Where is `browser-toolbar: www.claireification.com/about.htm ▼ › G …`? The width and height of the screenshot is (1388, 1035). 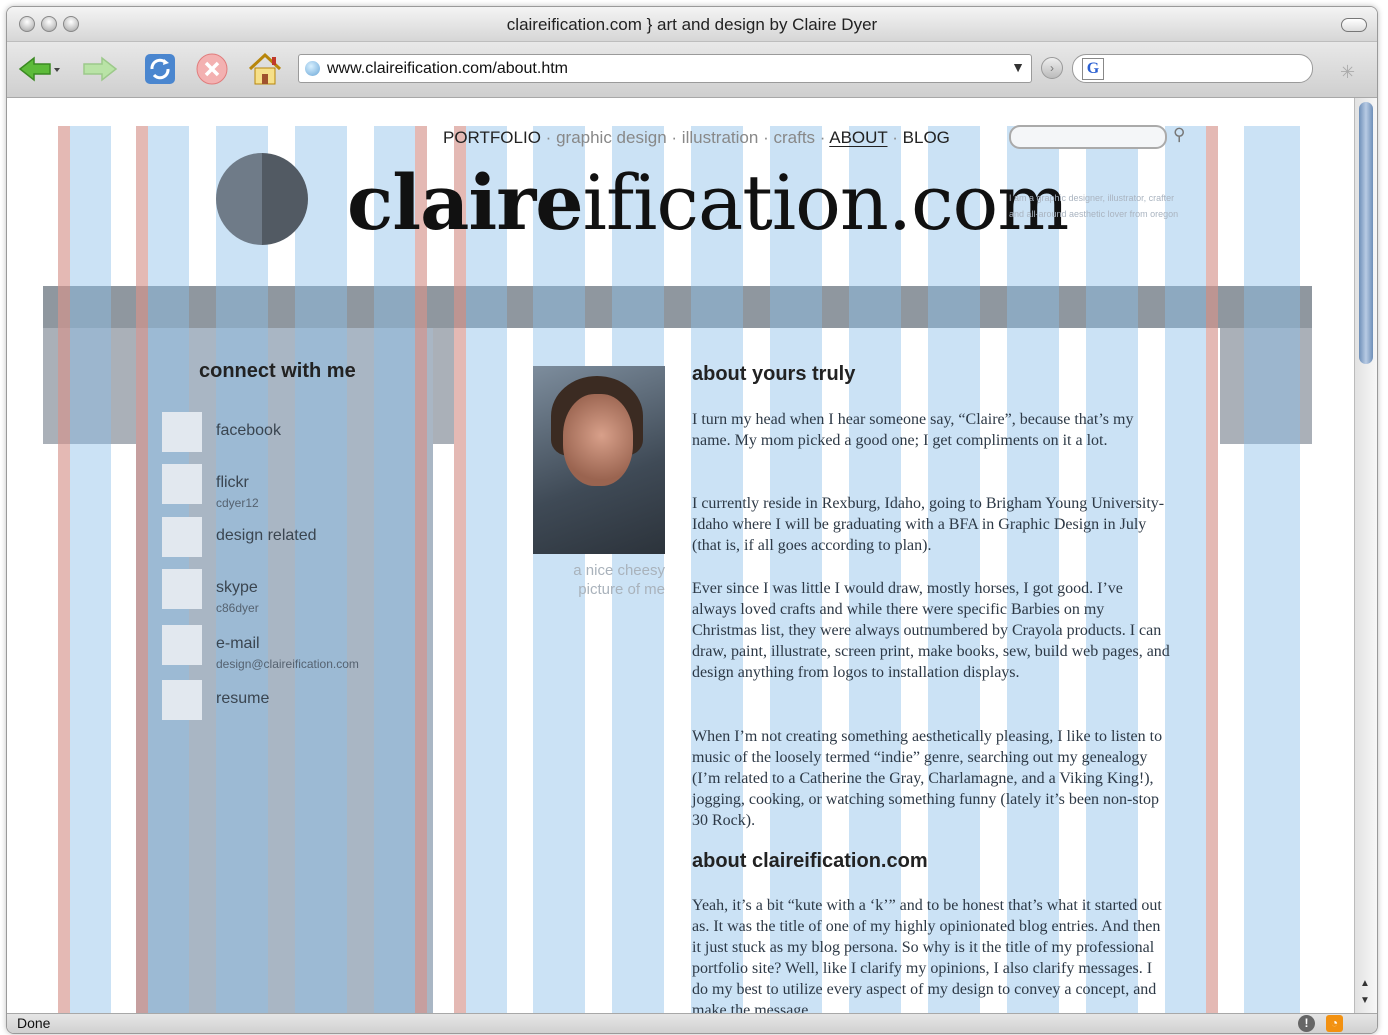
browser-toolbar: www.claireification.com/about.htm ▼ › G … is located at coordinates (692, 70).